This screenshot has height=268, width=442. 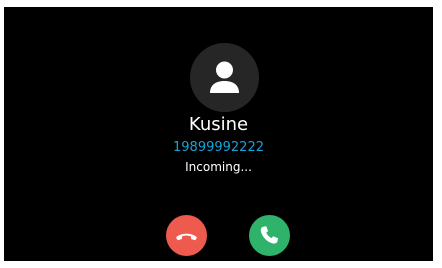 I want to click on person-icon, so click(x=224, y=77).